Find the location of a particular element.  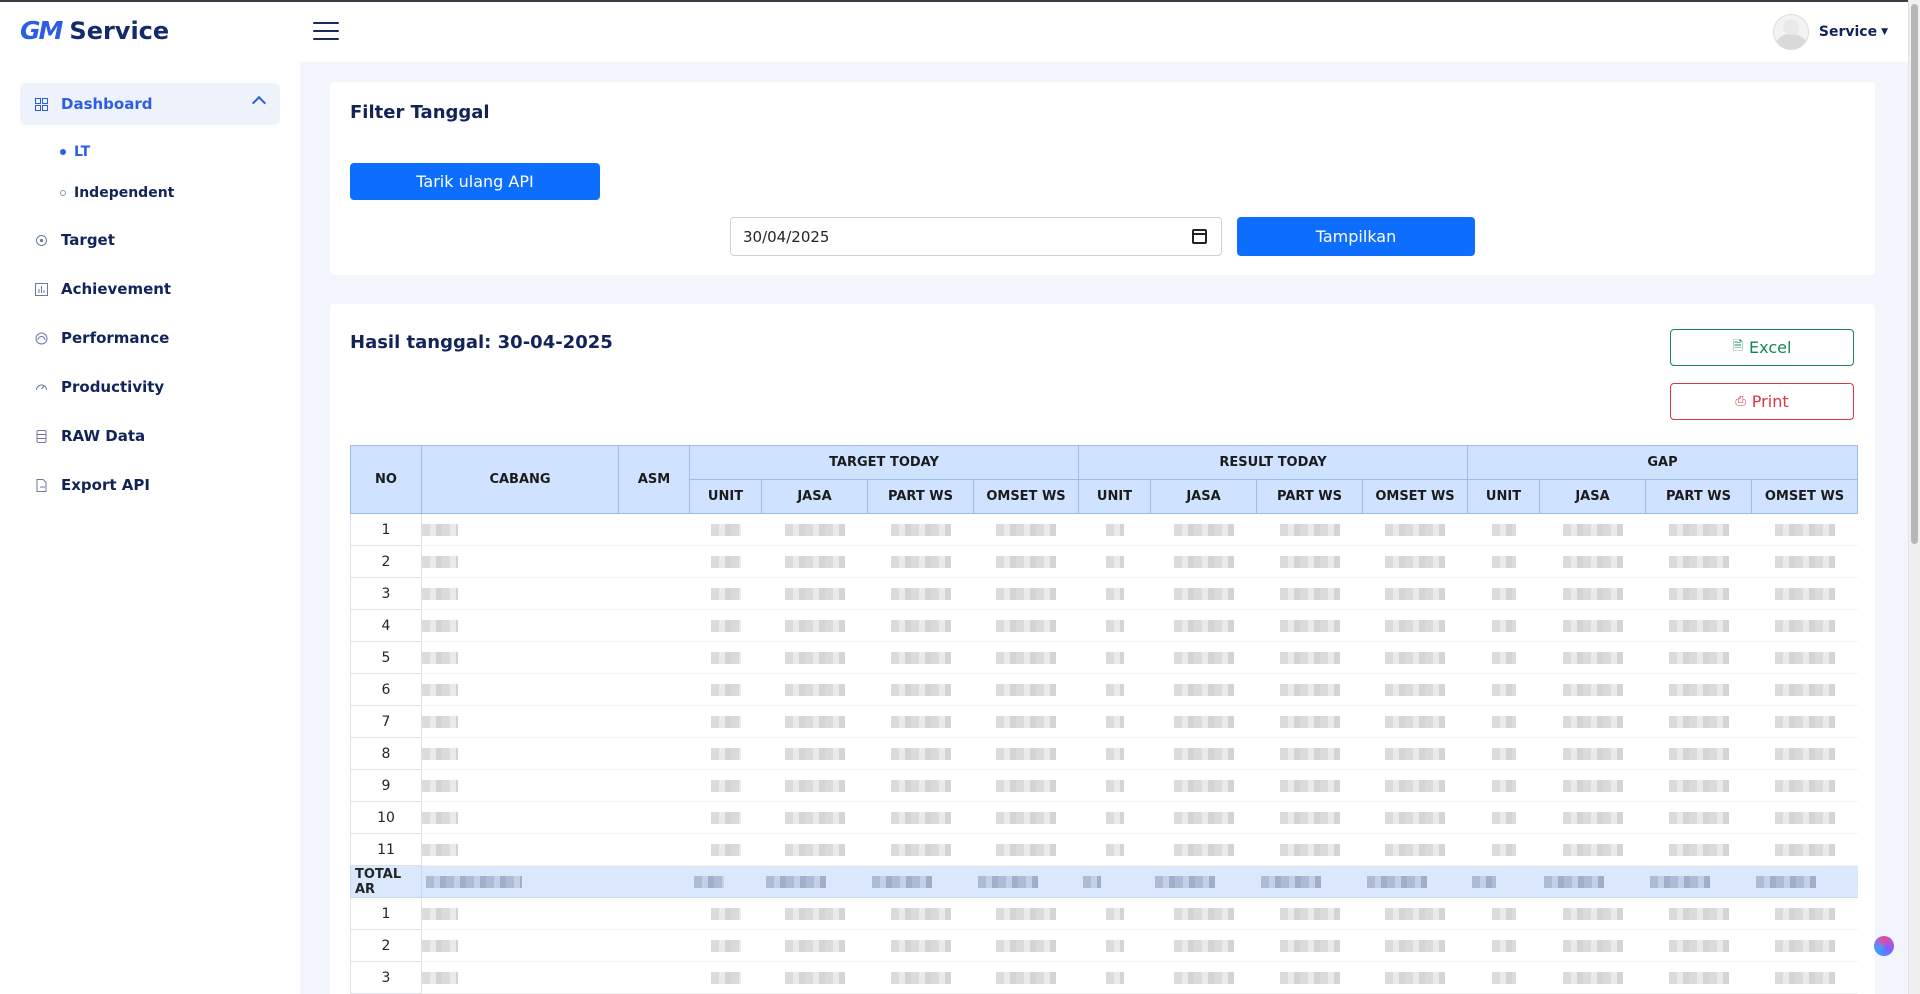

sidebar-subitem-independent: Independent is located at coordinates (117, 193).